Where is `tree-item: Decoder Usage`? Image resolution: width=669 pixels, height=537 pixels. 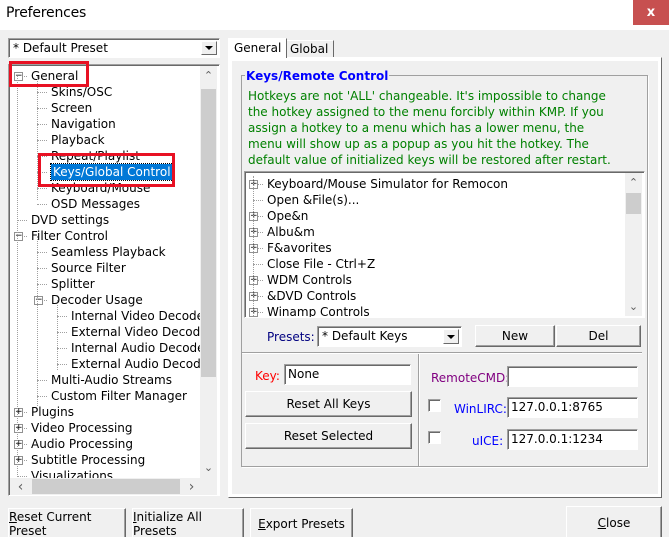 tree-item: Decoder Usage is located at coordinates (97, 300).